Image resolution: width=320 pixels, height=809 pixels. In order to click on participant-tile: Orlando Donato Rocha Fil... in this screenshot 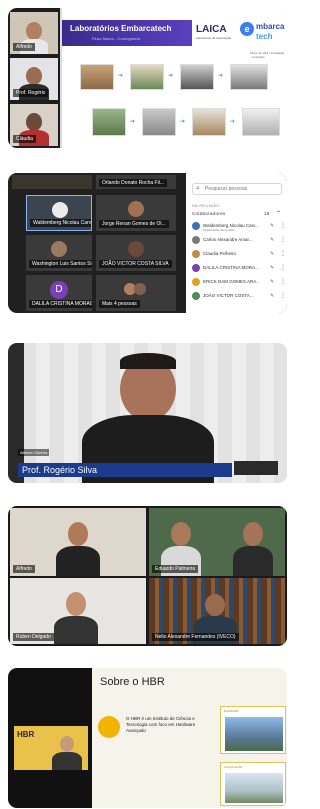, I will do `click(136, 182)`.